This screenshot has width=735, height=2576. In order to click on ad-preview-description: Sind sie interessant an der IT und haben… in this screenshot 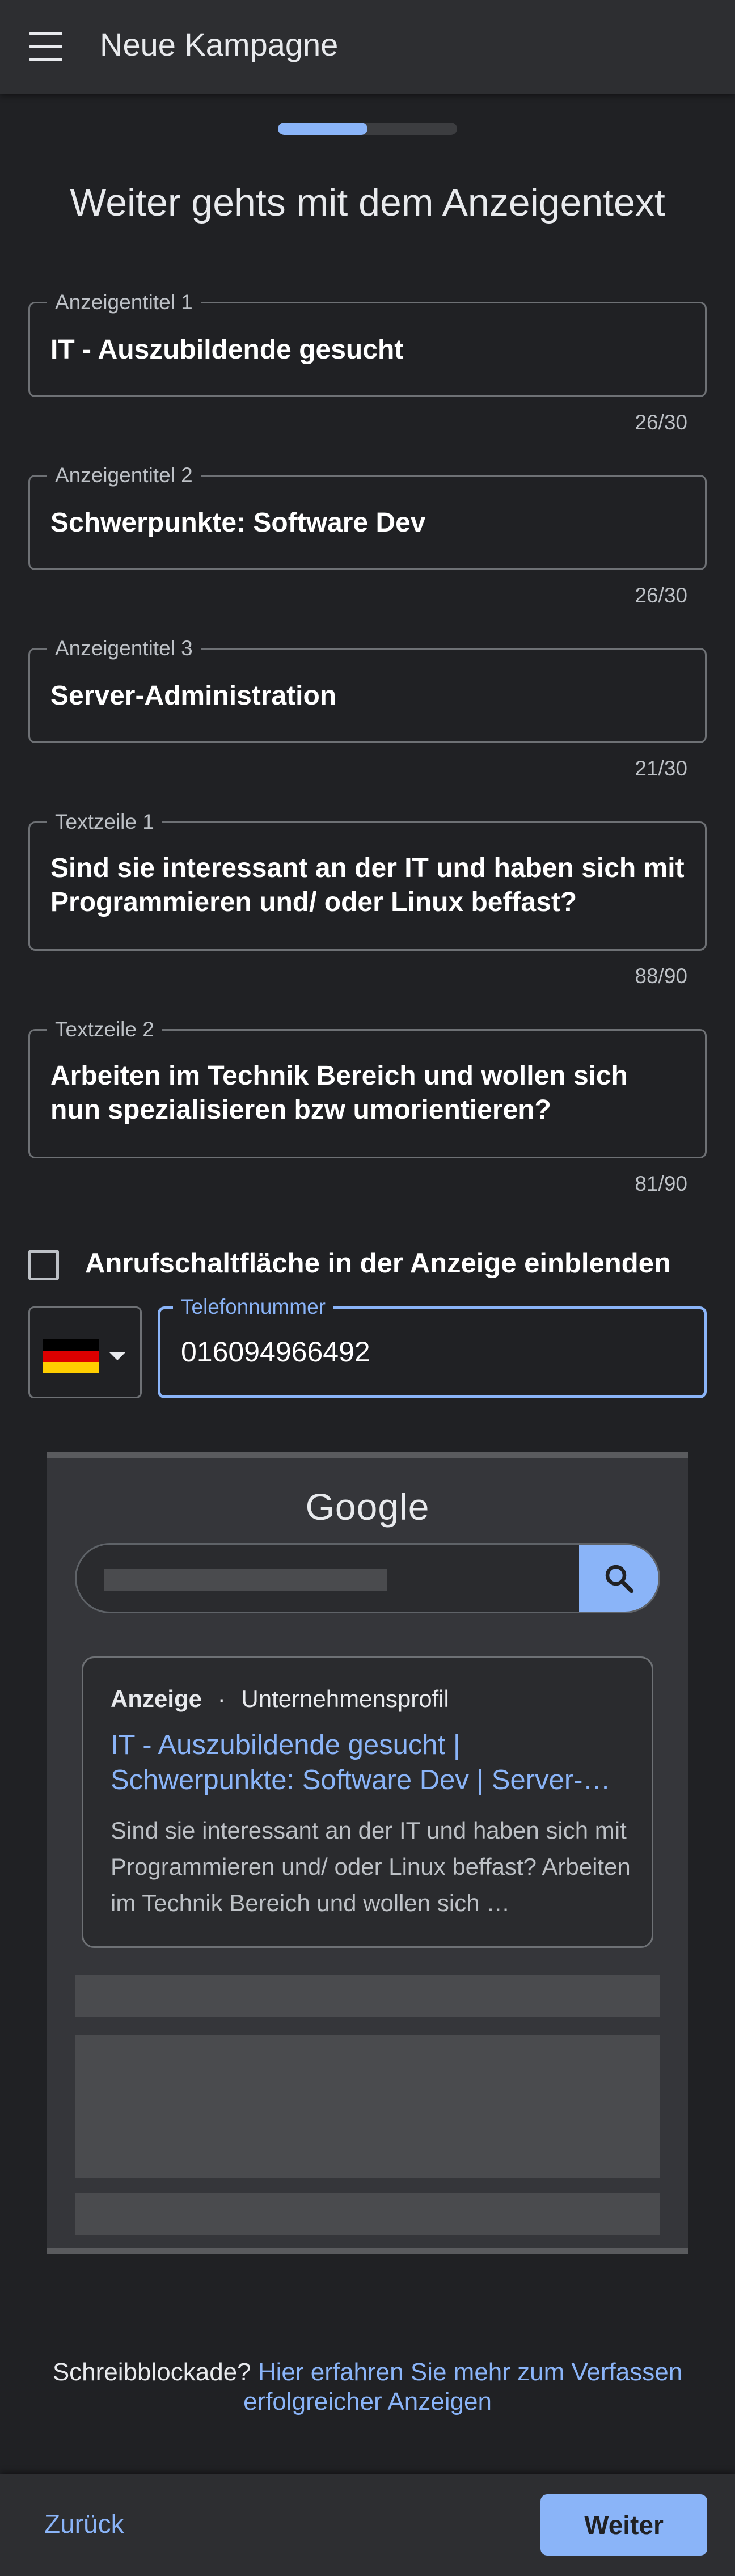, I will do `click(371, 1866)`.